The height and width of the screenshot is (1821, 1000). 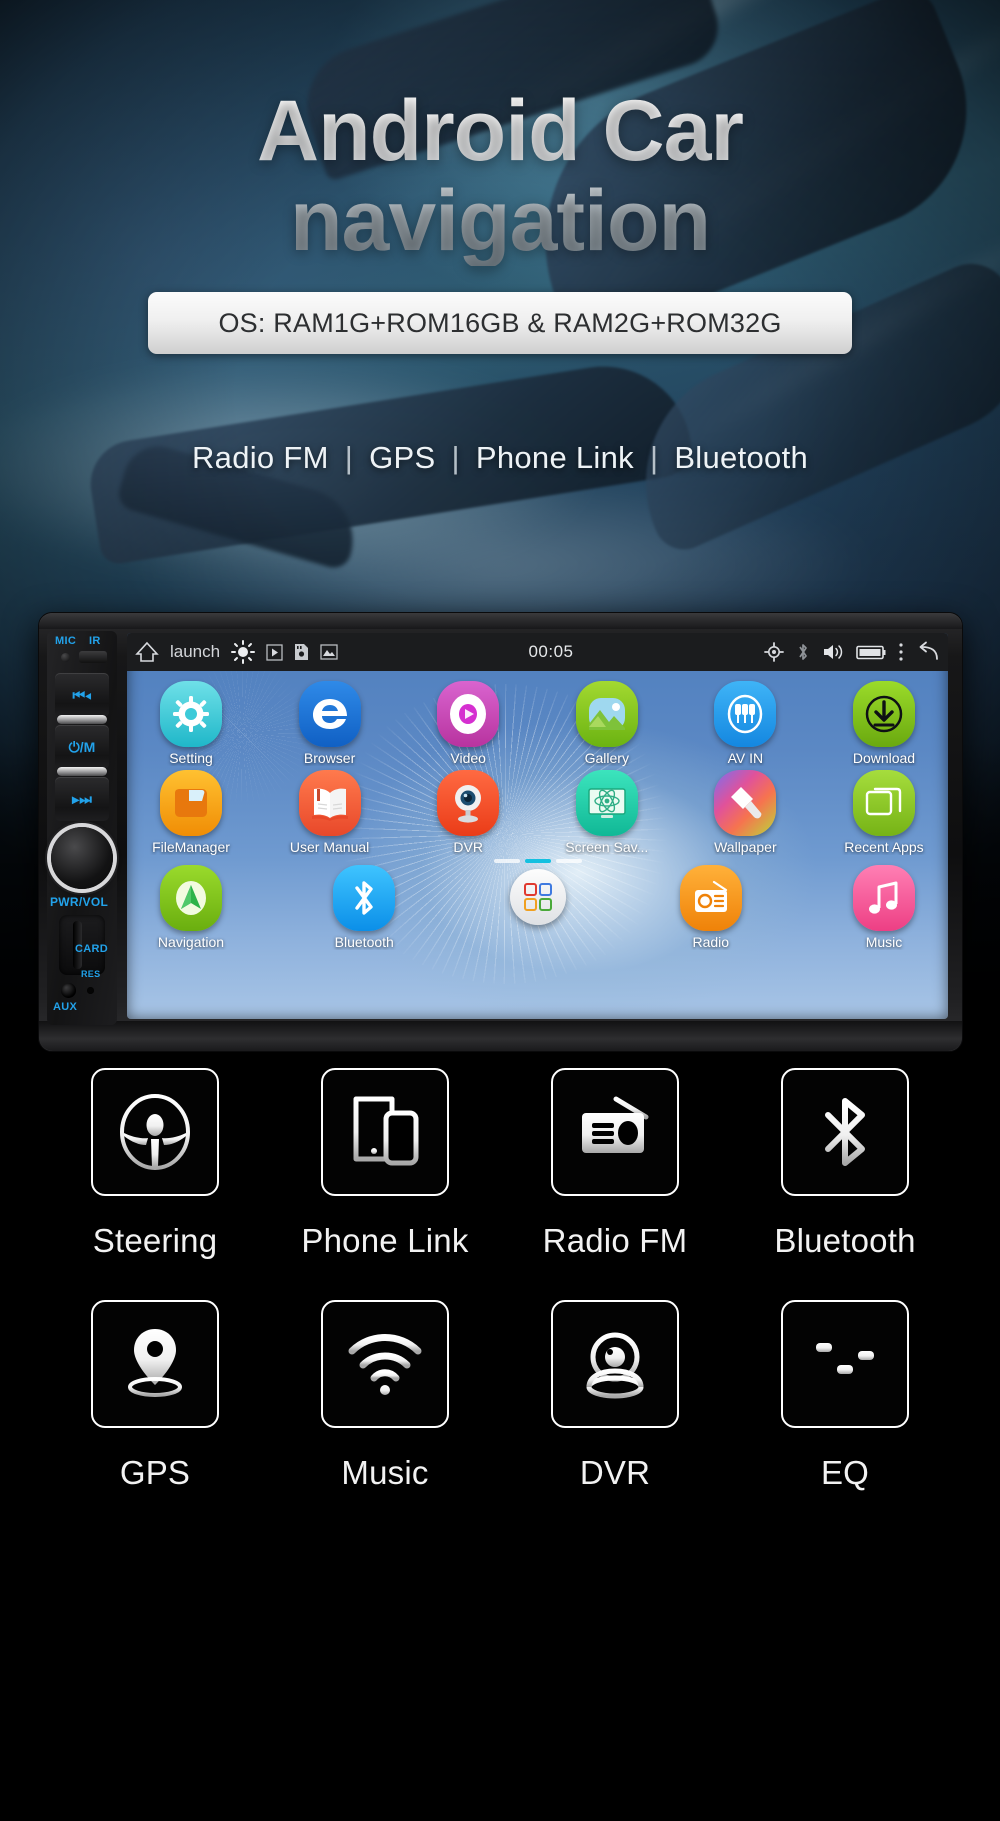 What do you see at coordinates (500, 221) in the screenshot?
I see `headline-line-2: navigation` at bounding box center [500, 221].